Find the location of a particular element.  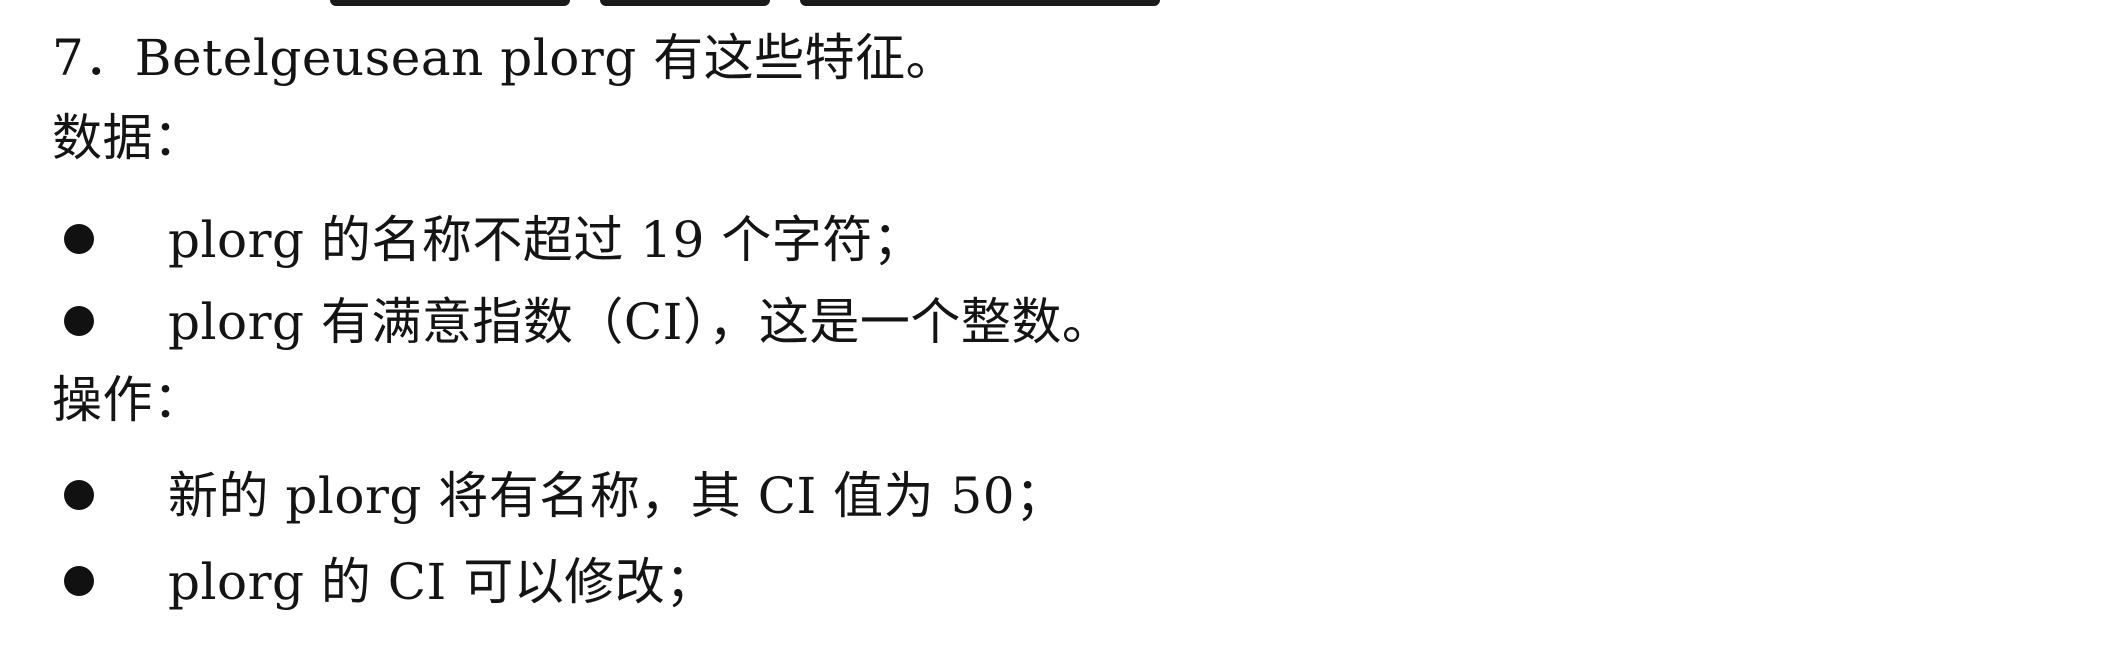

list-item-text: 新的 plorg 将有名称，其 CI 值为 50； is located at coordinates (617, 496).